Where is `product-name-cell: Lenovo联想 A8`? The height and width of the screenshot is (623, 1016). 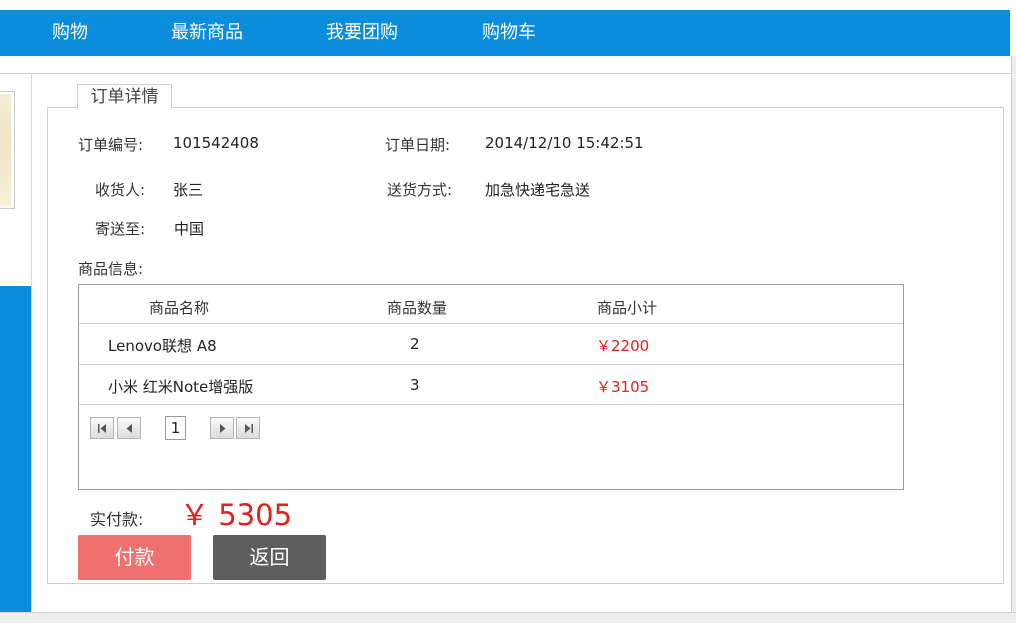
product-name-cell: Lenovo联想 A8 is located at coordinates (162, 346).